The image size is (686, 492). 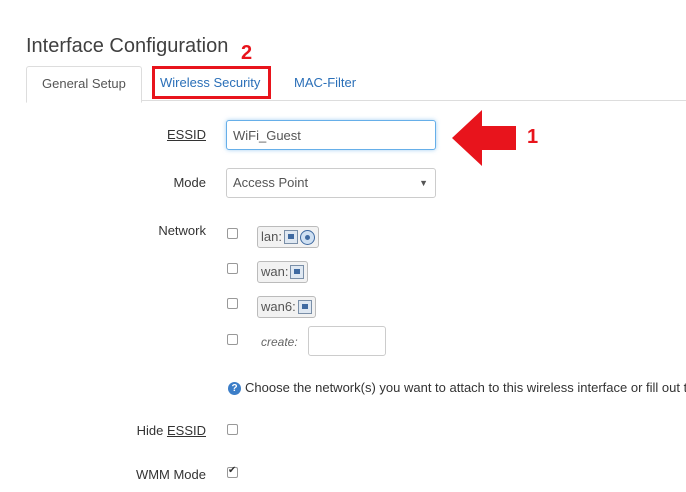 What do you see at coordinates (232, 429) in the screenshot?
I see `hide-essid-checkbox` at bounding box center [232, 429].